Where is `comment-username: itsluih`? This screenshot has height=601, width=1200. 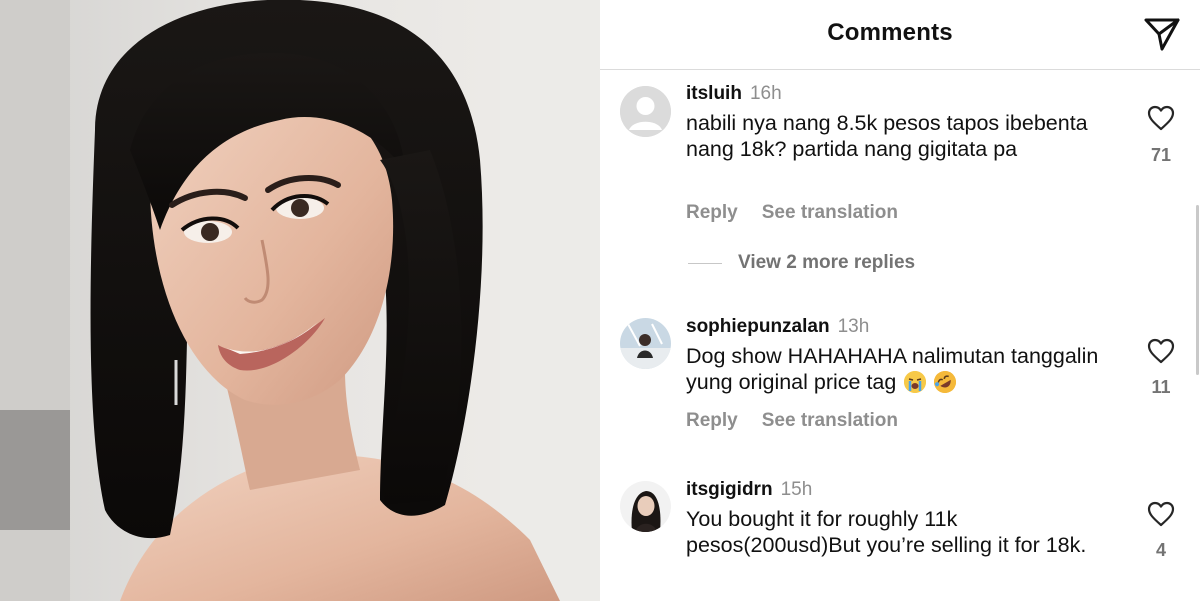
comment-username: itsluih is located at coordinates (714, 93).